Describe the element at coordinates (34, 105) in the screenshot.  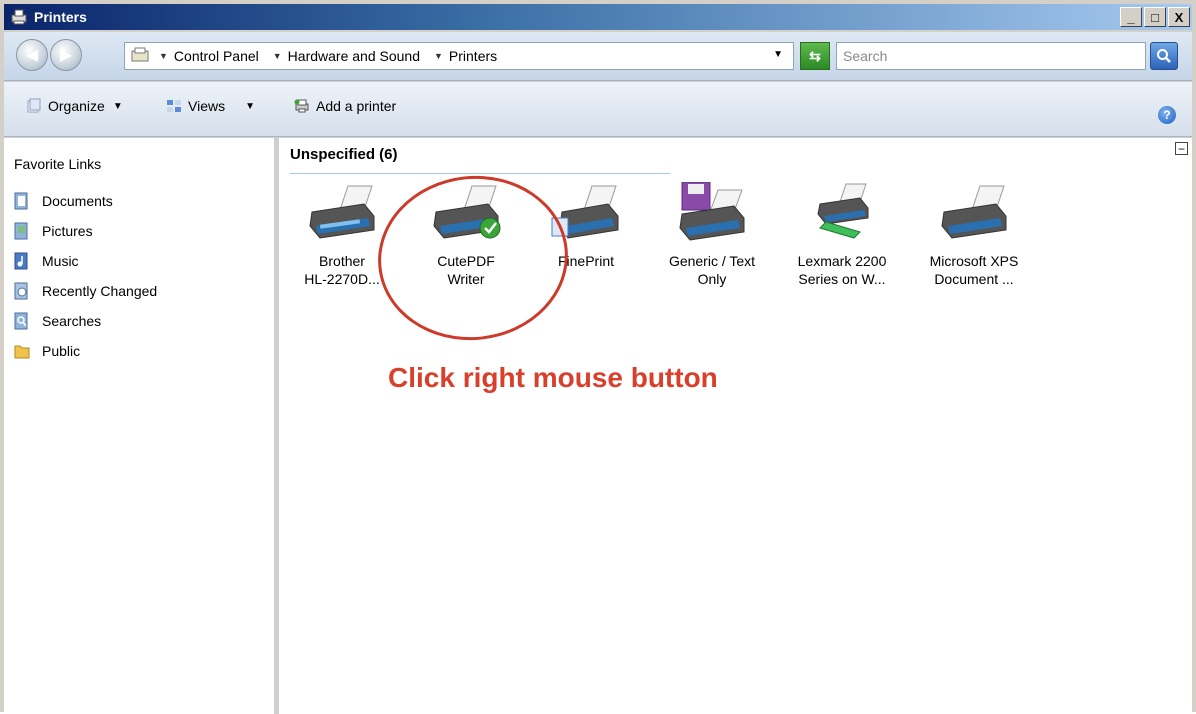
I see `organize-icon` at that location.